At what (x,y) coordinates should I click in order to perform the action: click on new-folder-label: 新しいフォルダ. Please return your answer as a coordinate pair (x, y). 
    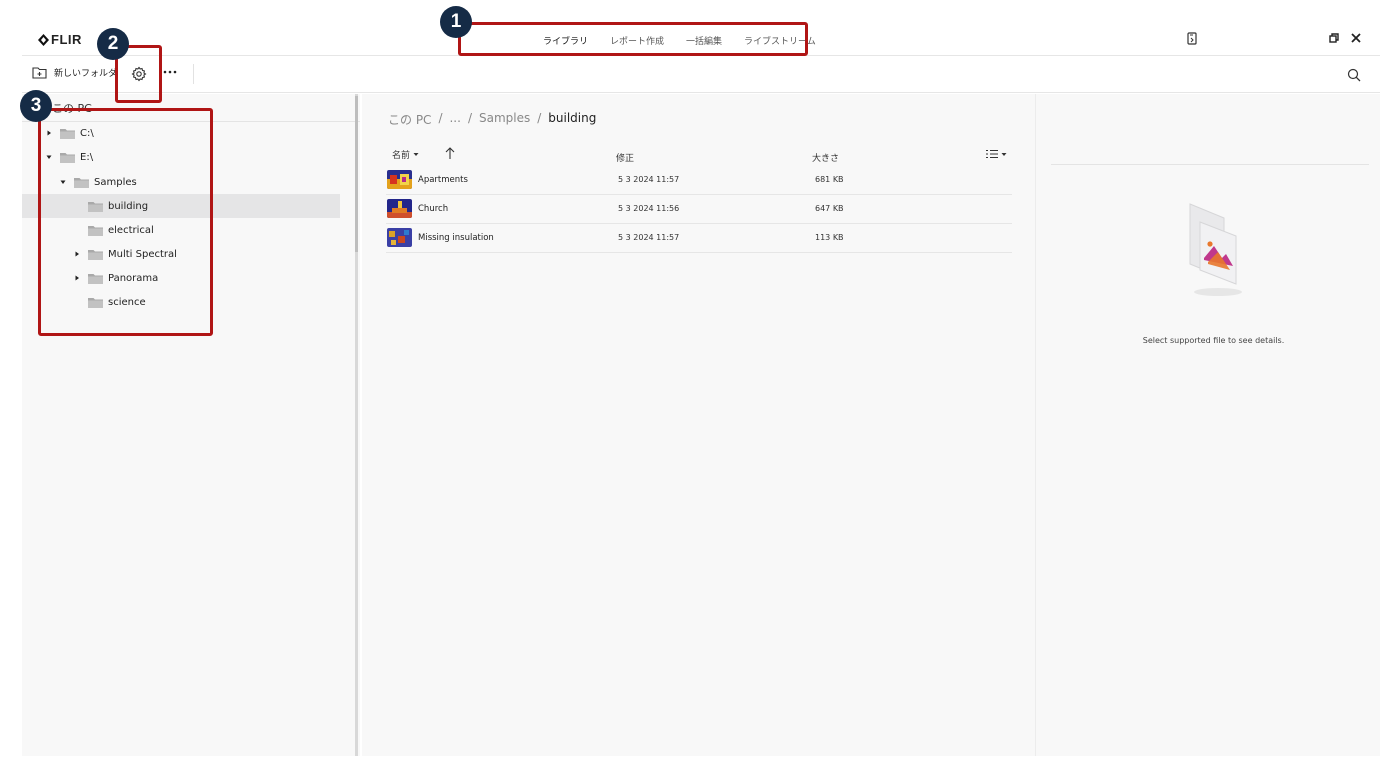
    Looking at the image, I should click on (86, 74).